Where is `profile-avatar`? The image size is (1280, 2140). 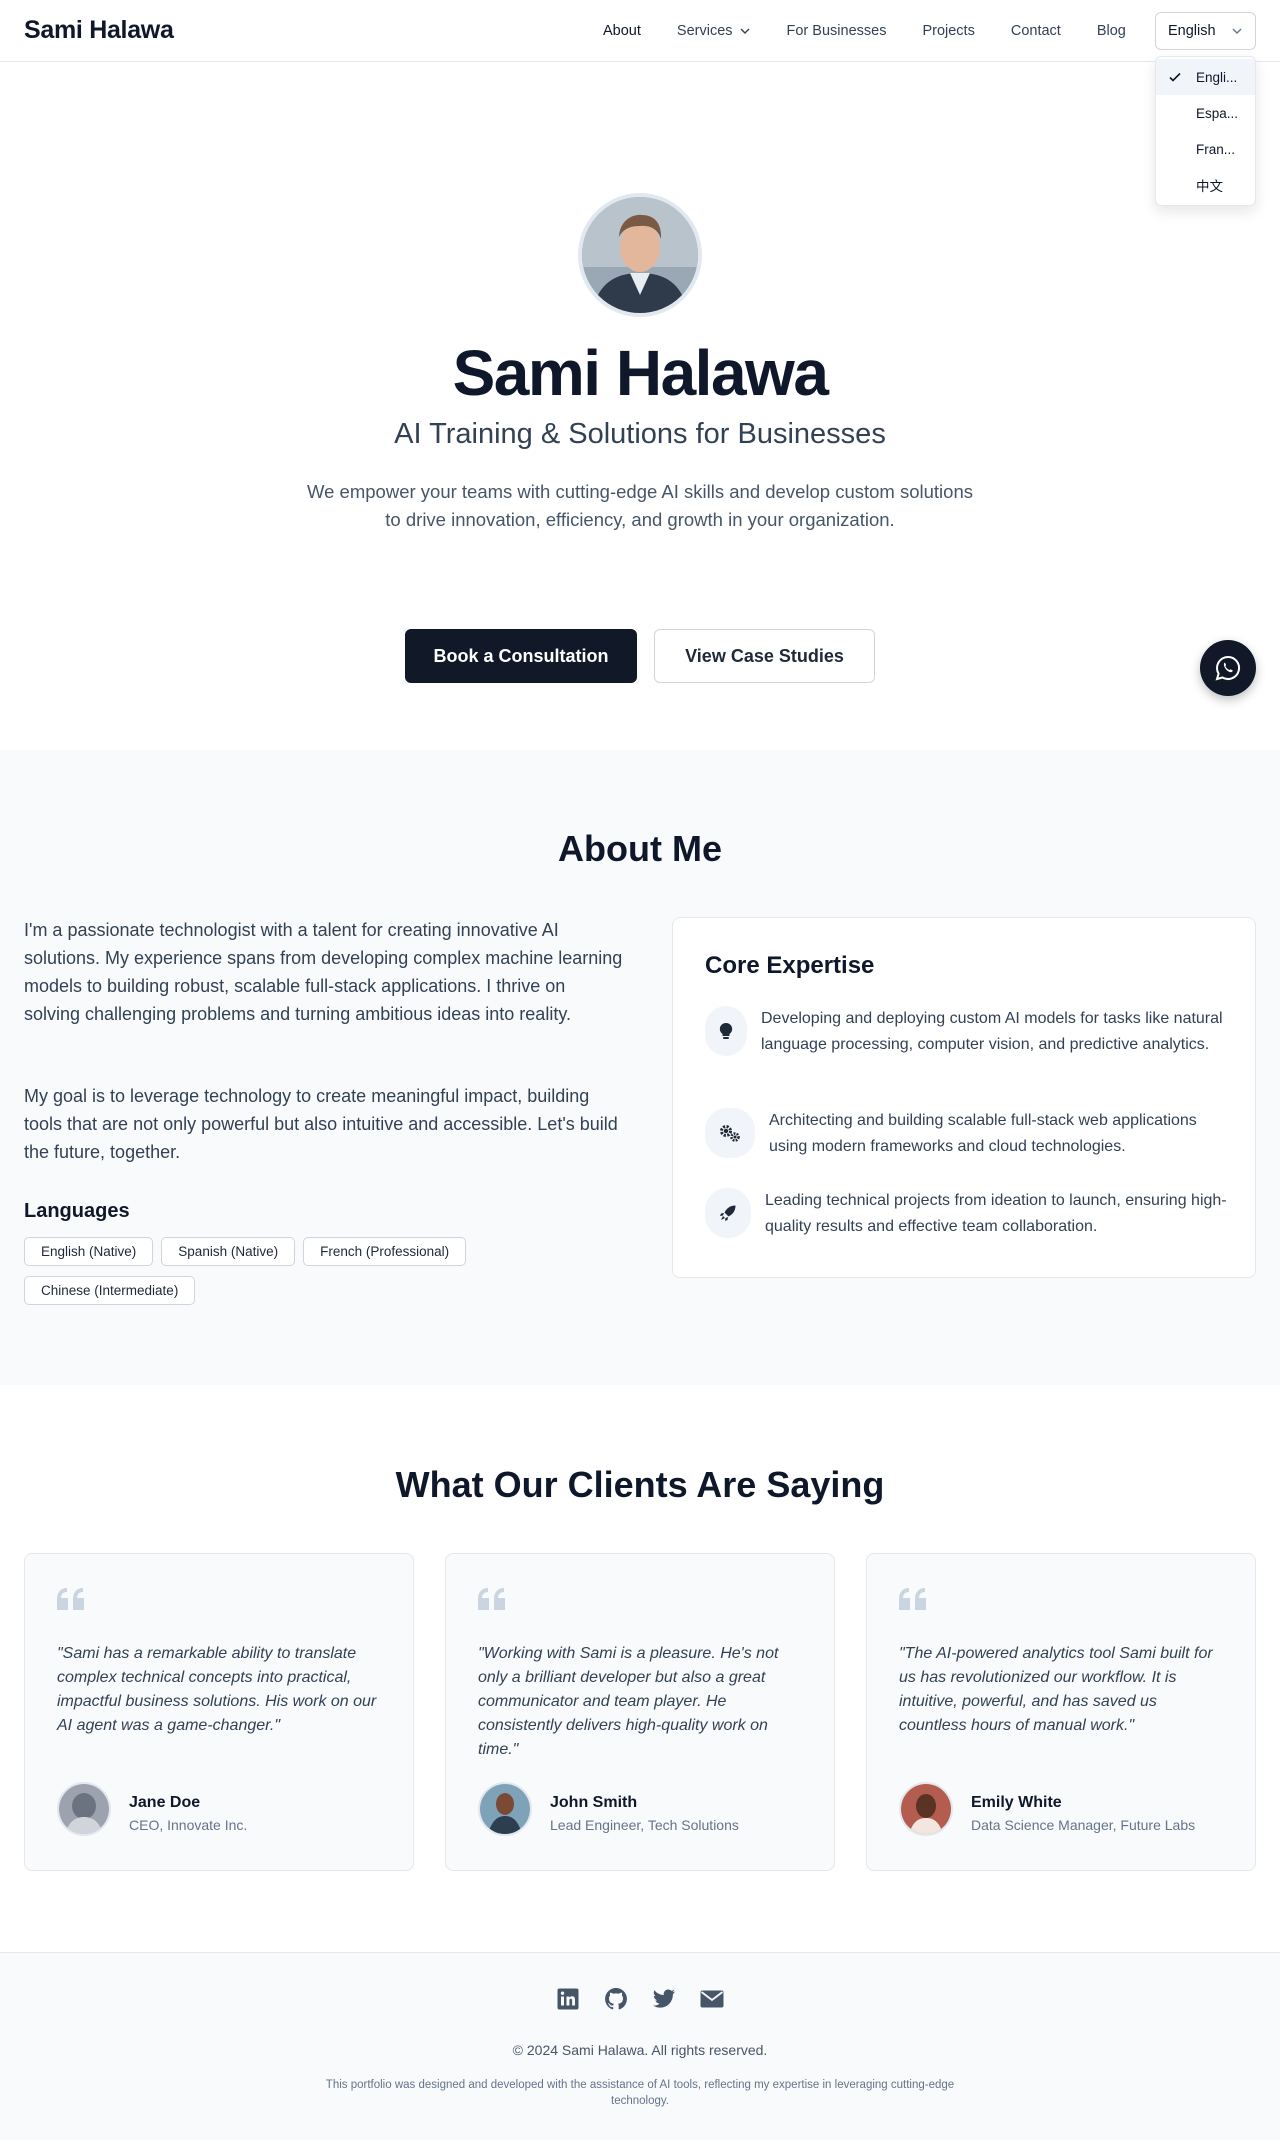
profile-avatar is located at coordinates (640, 255).